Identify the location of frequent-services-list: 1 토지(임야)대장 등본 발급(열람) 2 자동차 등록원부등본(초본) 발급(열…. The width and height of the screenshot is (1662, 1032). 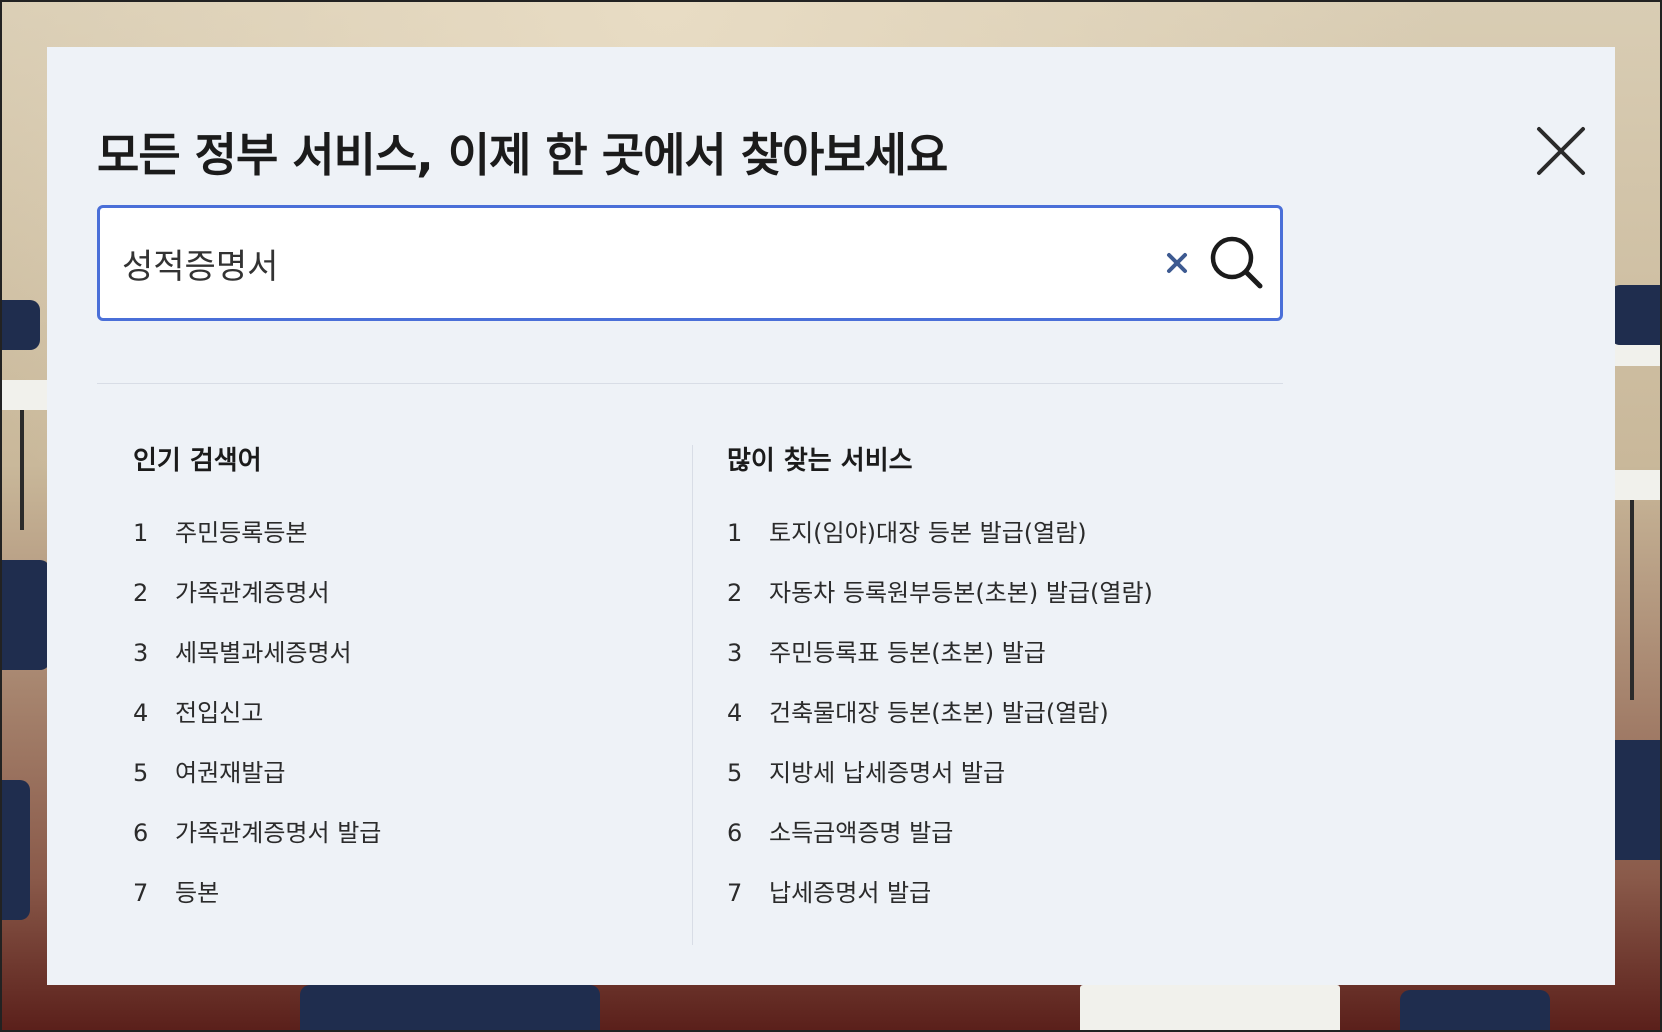
(940, 727).